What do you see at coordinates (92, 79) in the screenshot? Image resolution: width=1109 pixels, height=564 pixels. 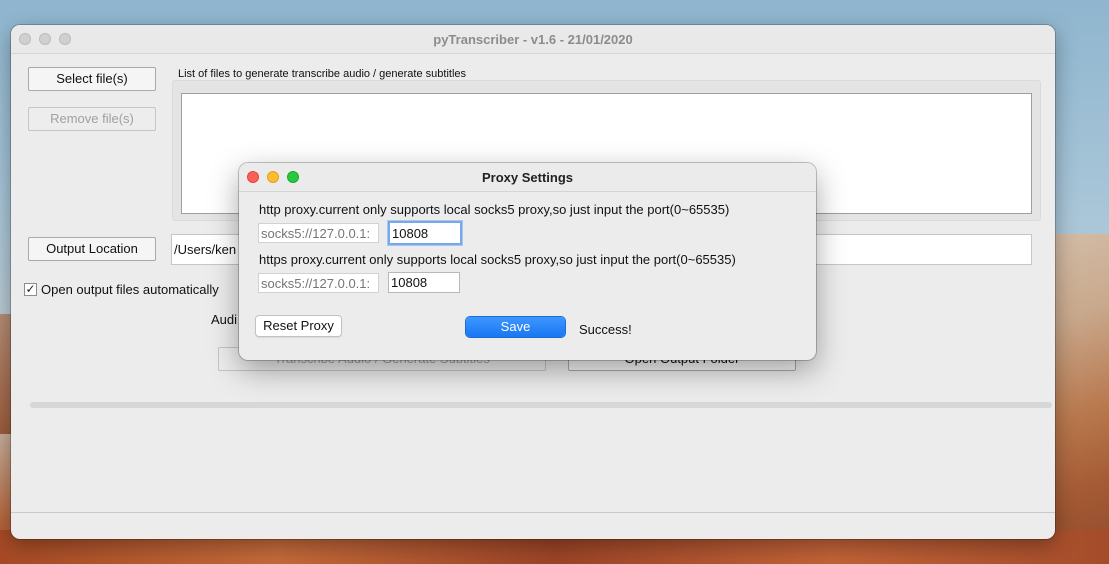 I see `select-files-button: Select file(s)` at bounding box center [92, 79].